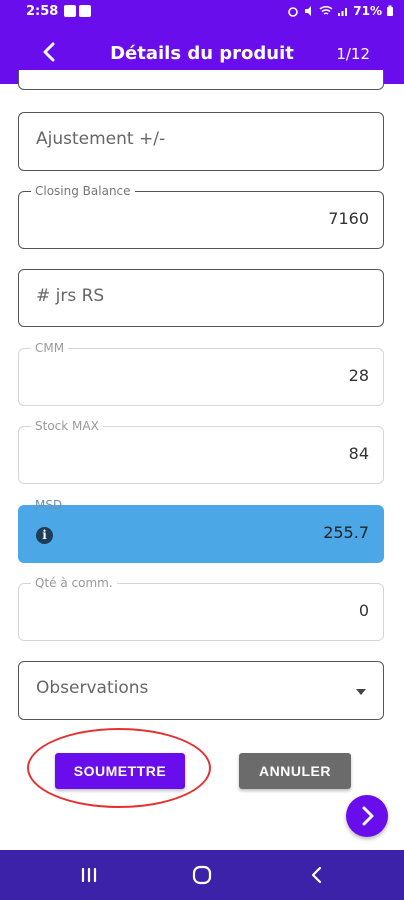  I want to click on status-right: 71%, so click(340, 11).